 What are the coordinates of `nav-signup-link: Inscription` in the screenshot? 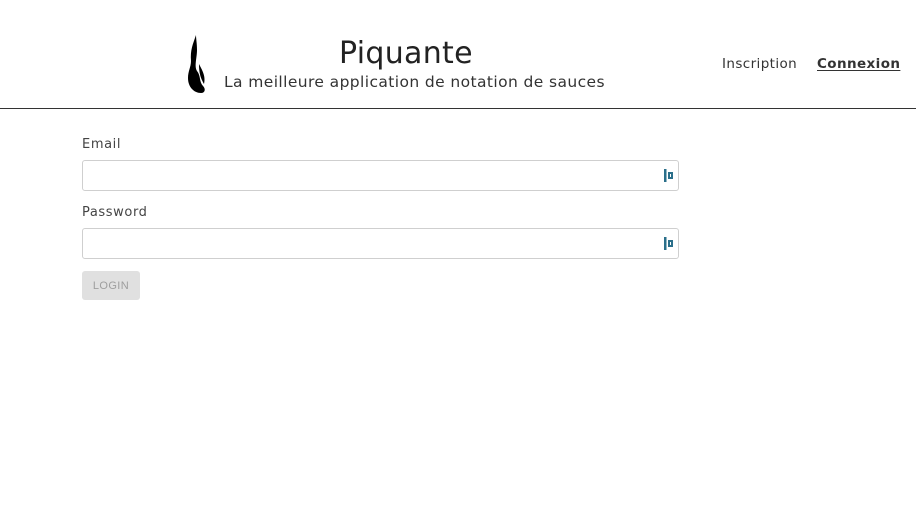 It's located at (759, 64).